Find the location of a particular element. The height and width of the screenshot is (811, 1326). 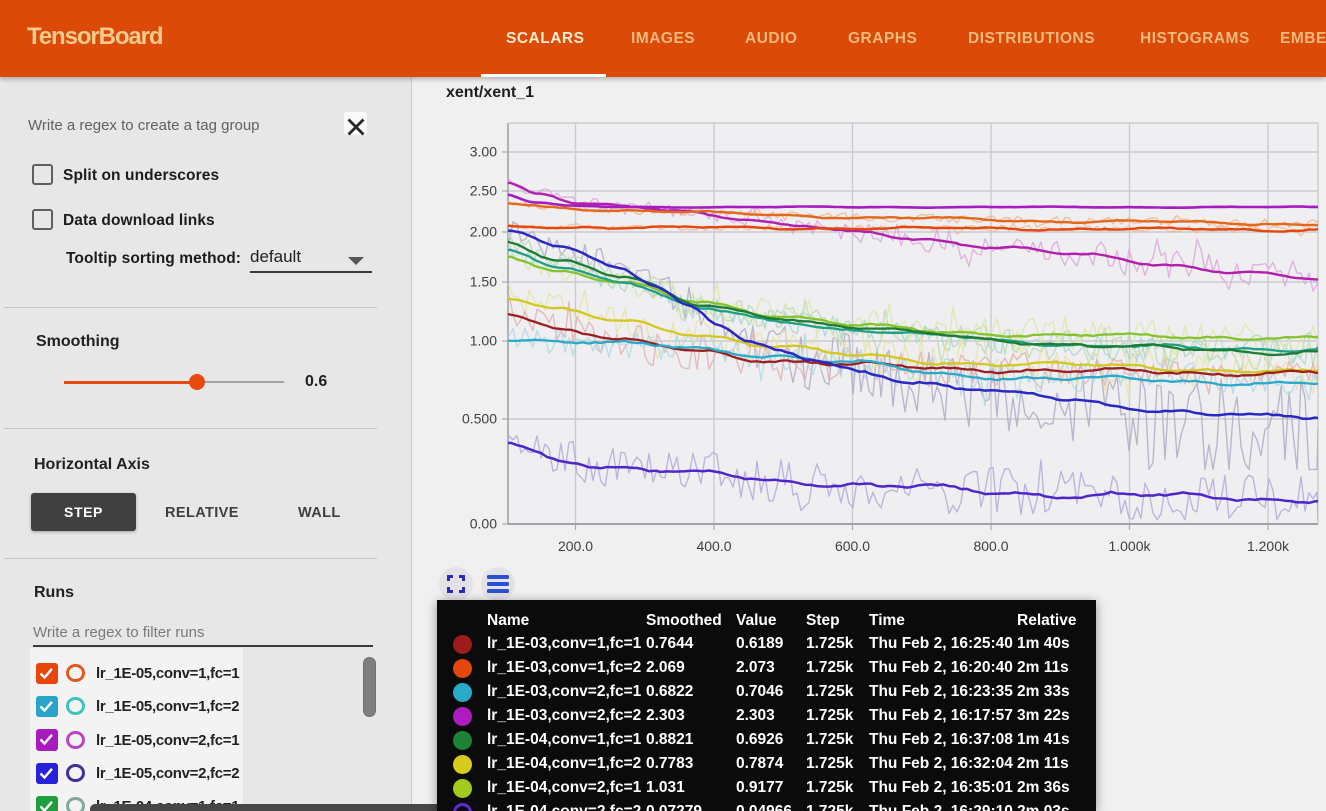

svg-text: 600.0 is located at coordinates (852, 546).